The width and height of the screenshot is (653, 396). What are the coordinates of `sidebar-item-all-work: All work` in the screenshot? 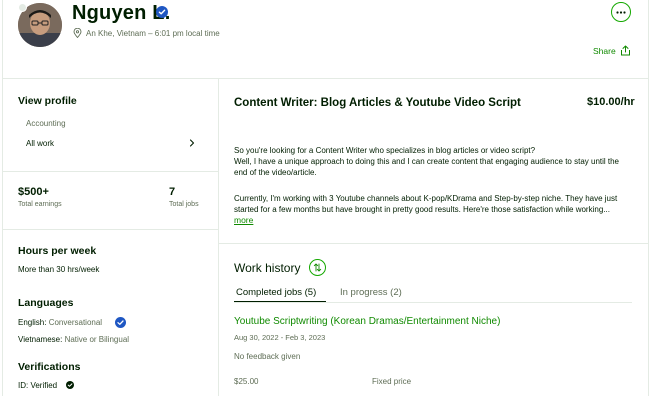 It's located at (40, 143).